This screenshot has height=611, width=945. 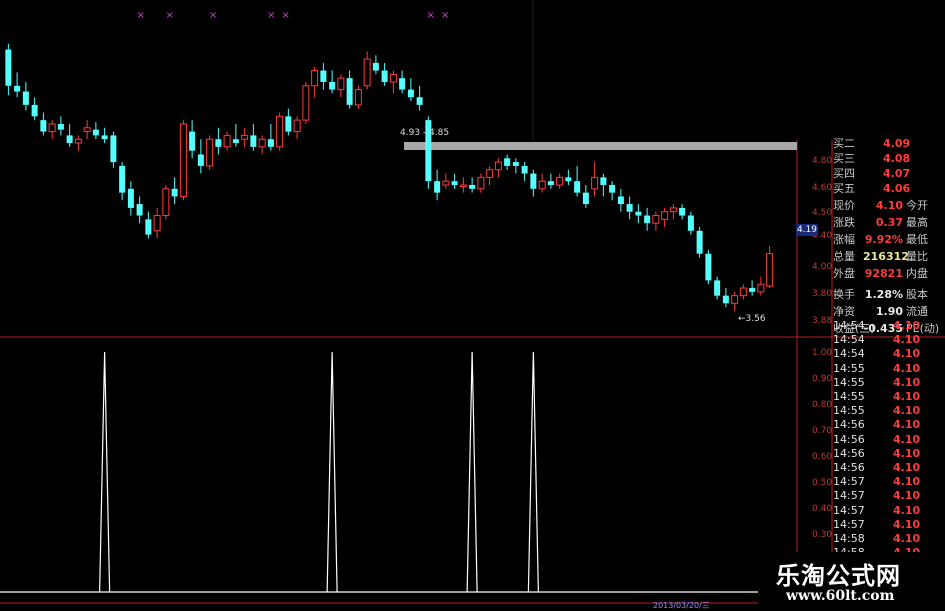 I want to click on order-book-row: 买三 4.08, so click(x=889, y=158).